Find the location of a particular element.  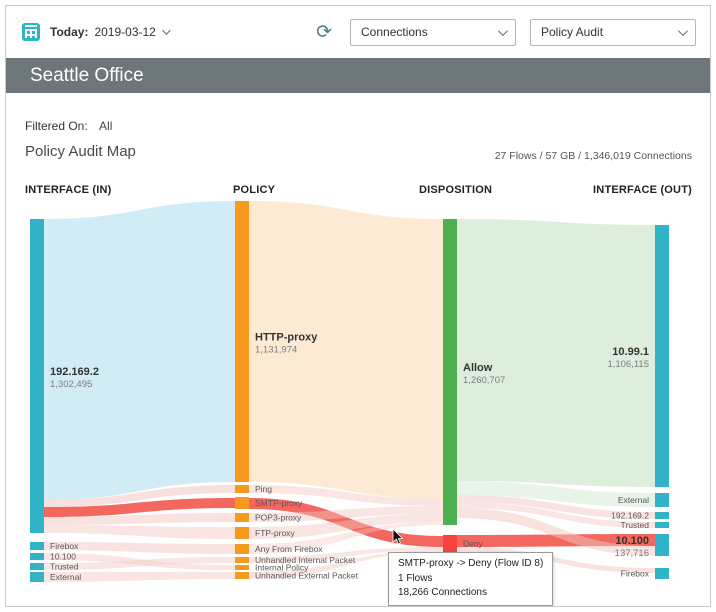

node-deny is located at coordinates (450, 543).